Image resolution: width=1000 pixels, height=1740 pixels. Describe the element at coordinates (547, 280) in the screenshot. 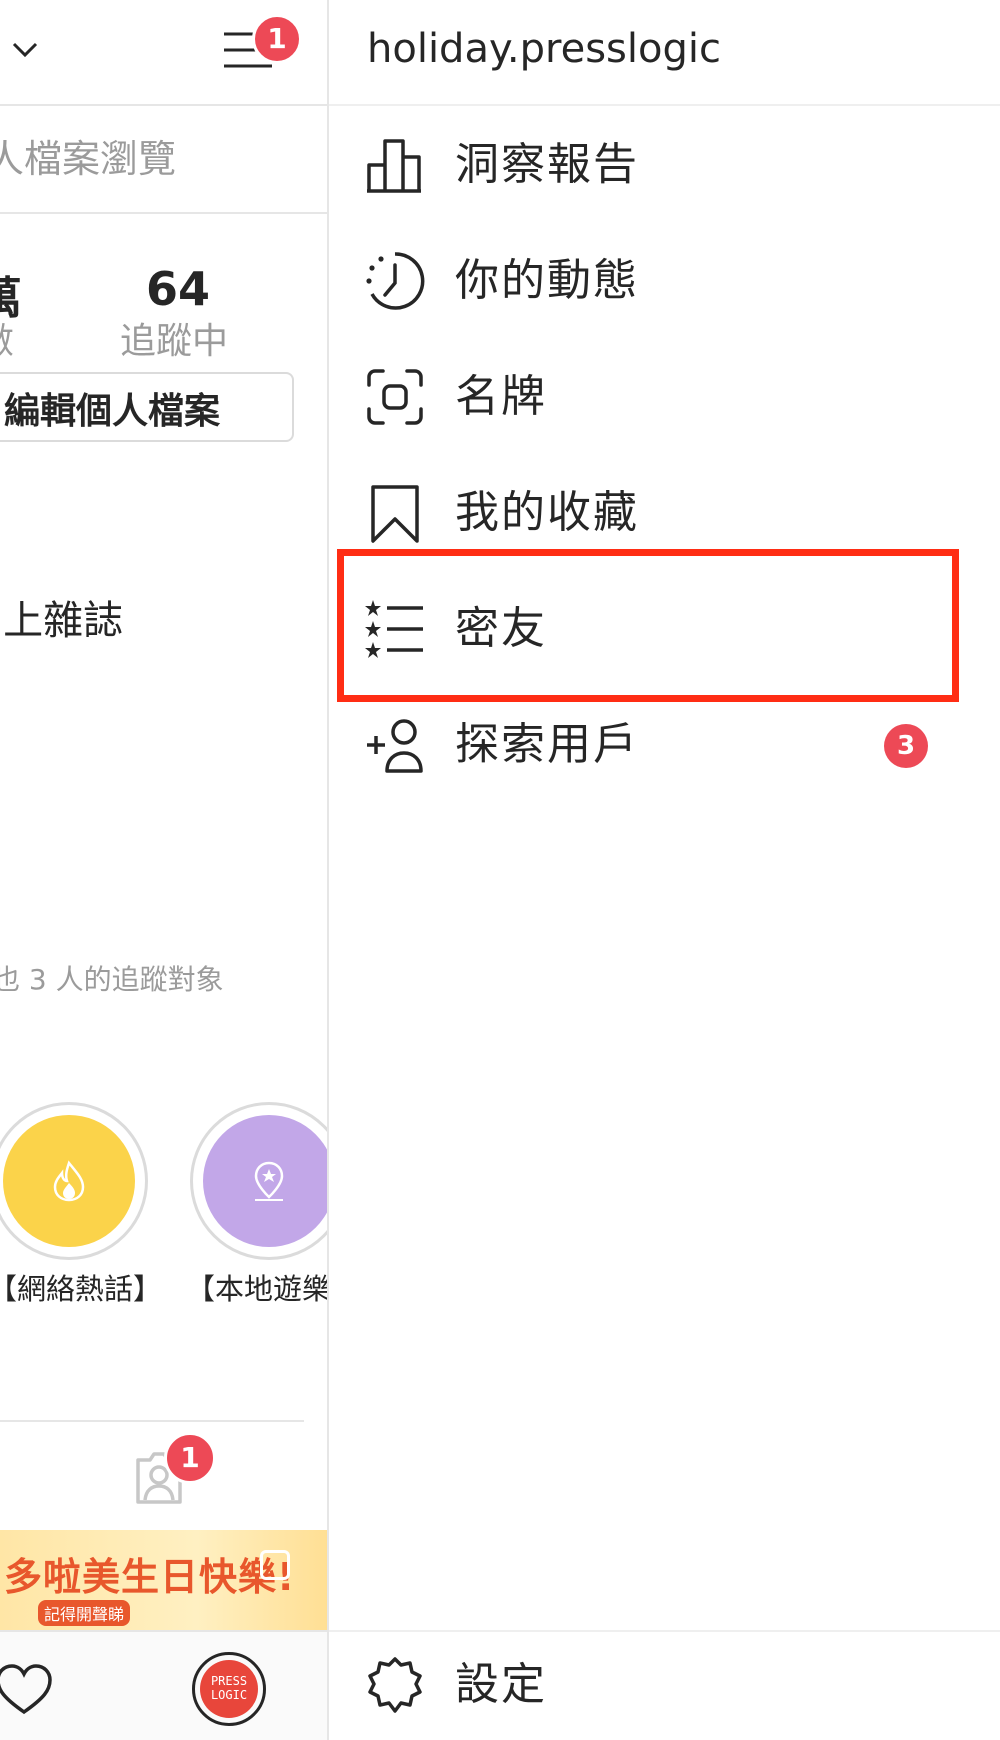

I see `menu-label-your-activity: 你的動態` at that location.